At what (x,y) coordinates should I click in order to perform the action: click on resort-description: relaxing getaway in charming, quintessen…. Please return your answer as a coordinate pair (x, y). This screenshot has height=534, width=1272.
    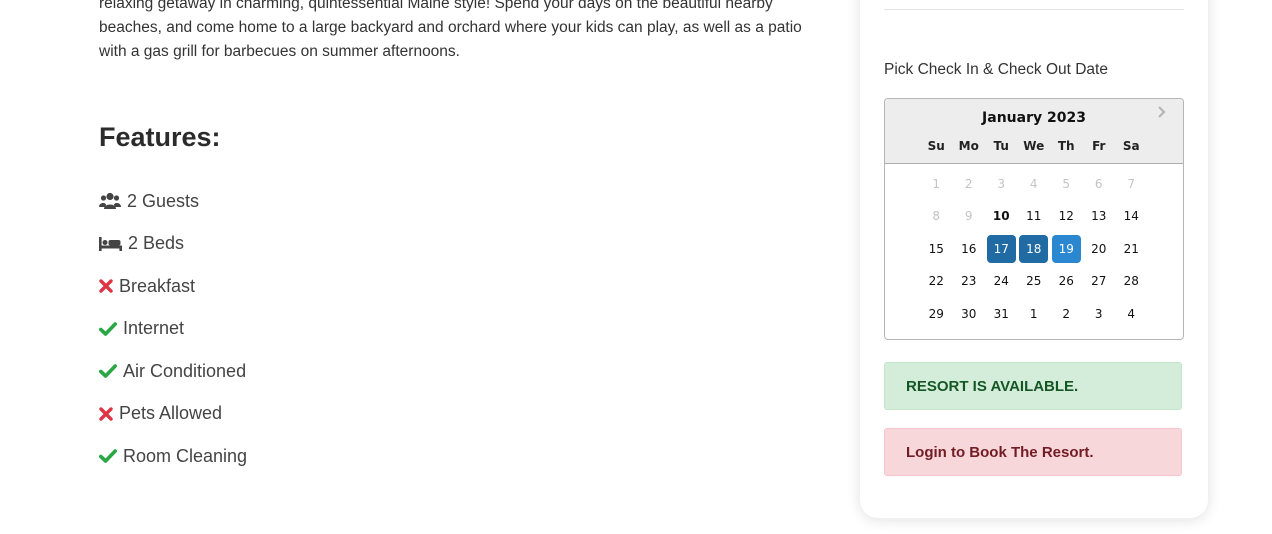
    Looking at the image, I should click on (464, 32).